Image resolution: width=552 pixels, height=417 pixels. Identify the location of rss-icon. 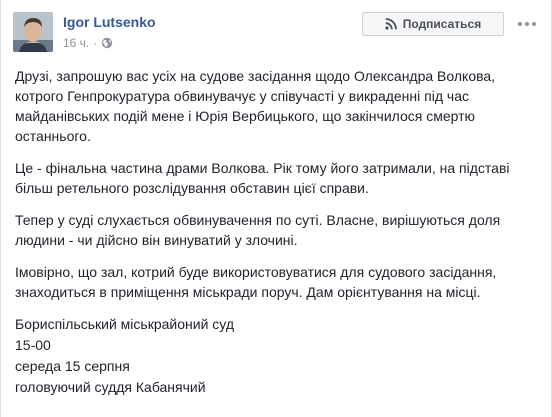
(391, 24).